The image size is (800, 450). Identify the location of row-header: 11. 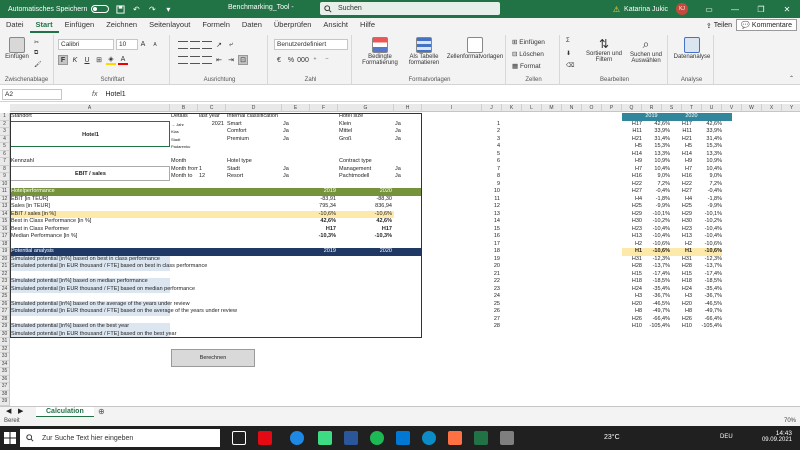
(5, 192).